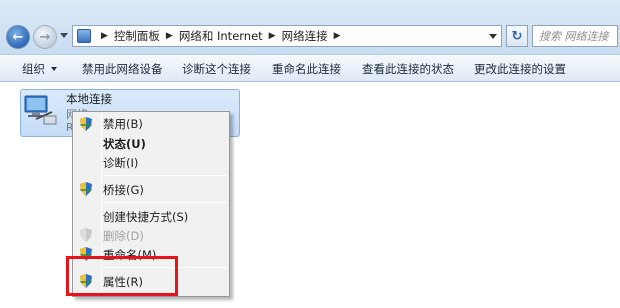 This screenshot has height=308, width=620. What do you see at coordinates (493, 36) in the screenshot?
I see `address-dropdown-icon` at bounding box center [493, 36].